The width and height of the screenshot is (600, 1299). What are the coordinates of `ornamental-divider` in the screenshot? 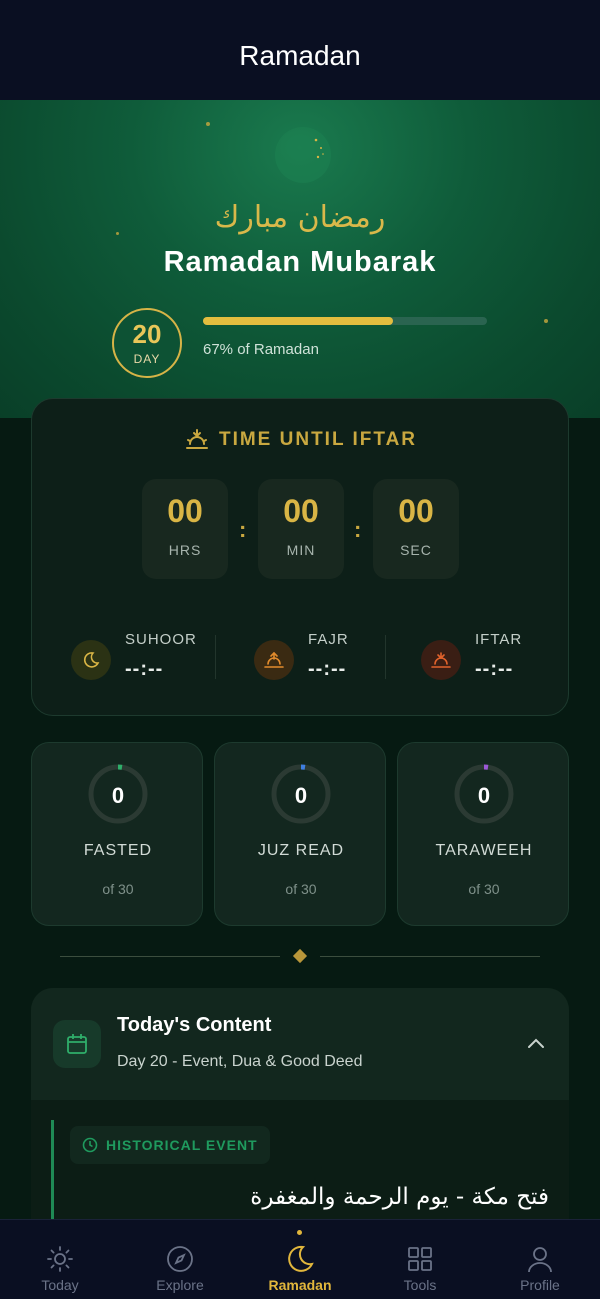 It's located at (300, 956).